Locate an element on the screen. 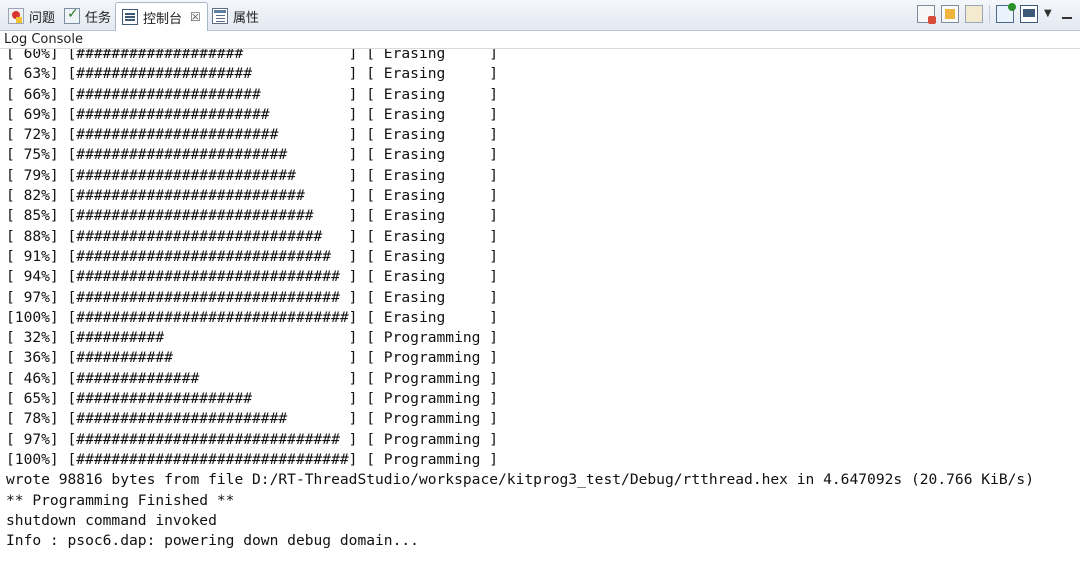  display-console-icon is located at coordinates (1006, 13).